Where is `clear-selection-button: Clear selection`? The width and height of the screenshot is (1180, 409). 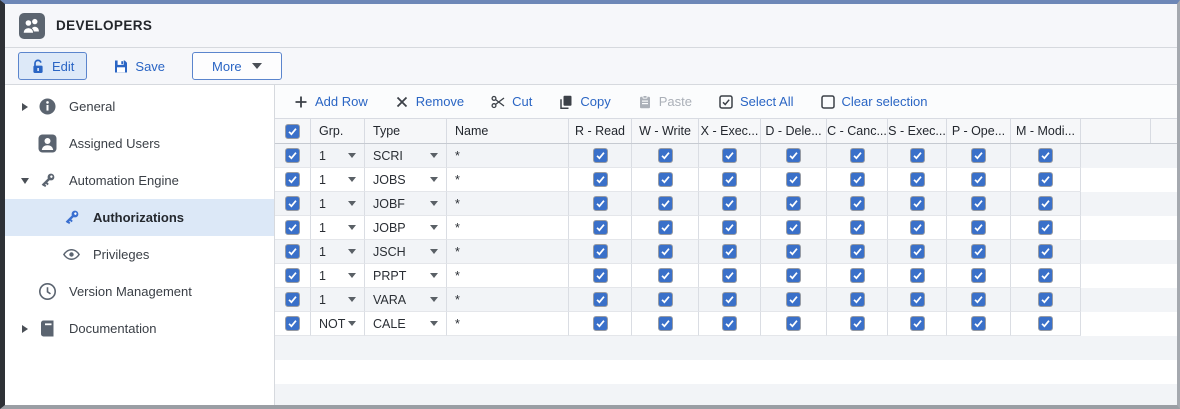 clear-selection-button: Clear selection is located at coordinates (874, 101).